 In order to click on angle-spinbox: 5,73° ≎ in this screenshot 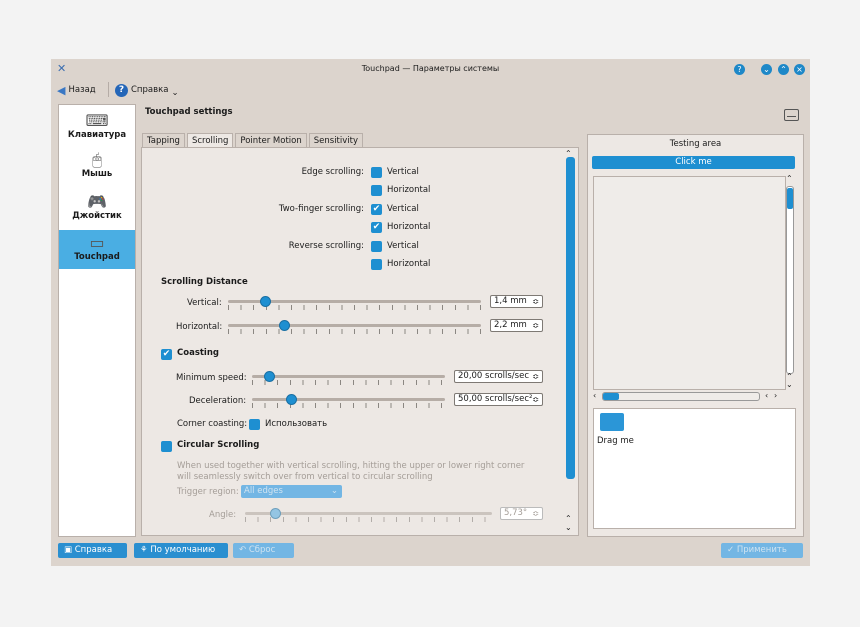, I will do `click(521, 513)`.